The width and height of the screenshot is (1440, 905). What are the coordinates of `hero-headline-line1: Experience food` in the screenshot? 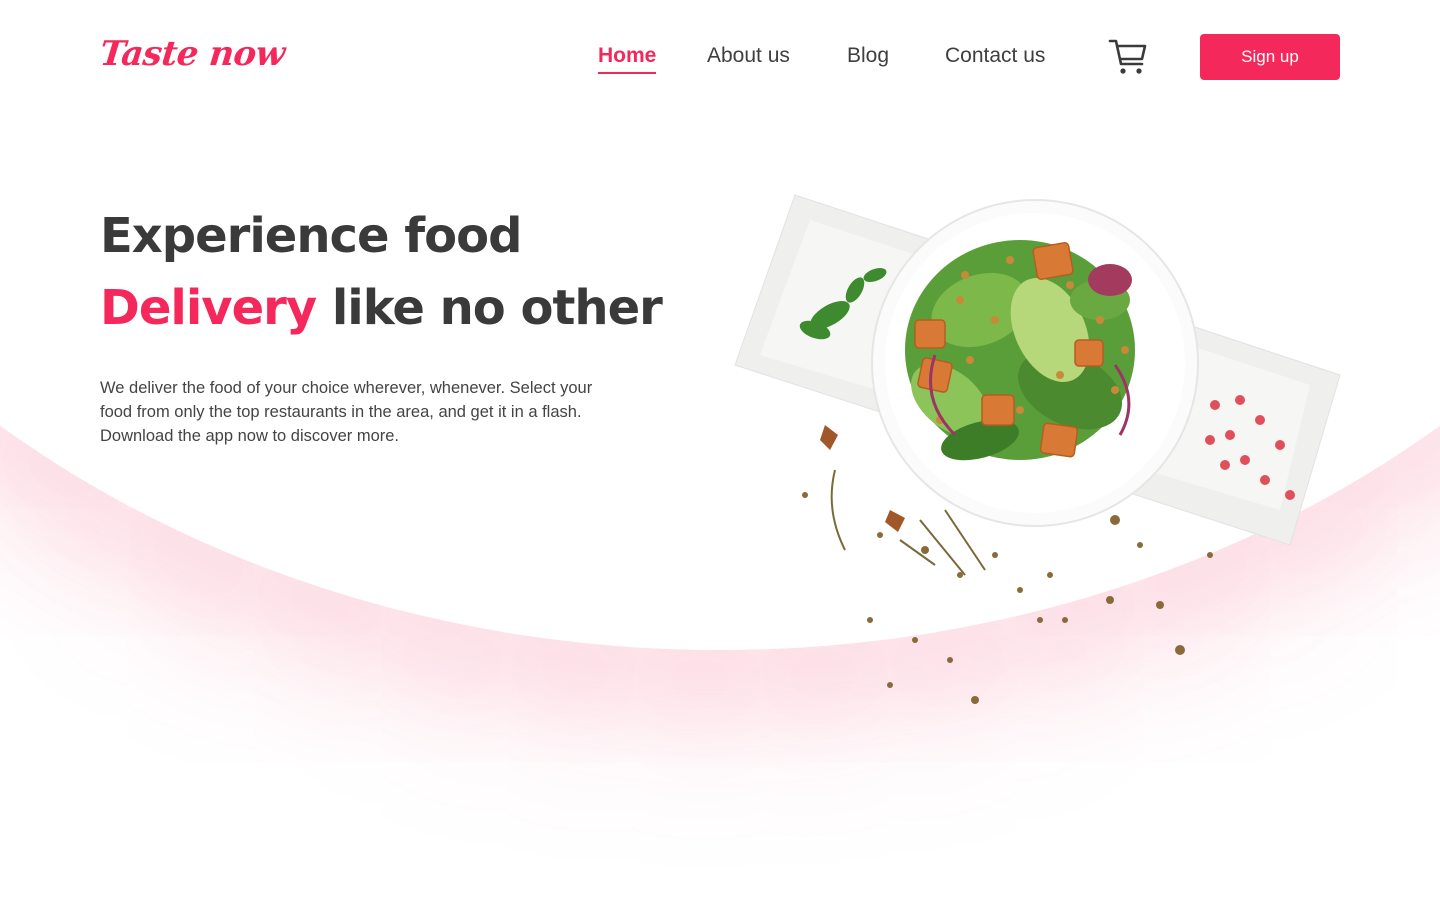 It's located at (311, 236).